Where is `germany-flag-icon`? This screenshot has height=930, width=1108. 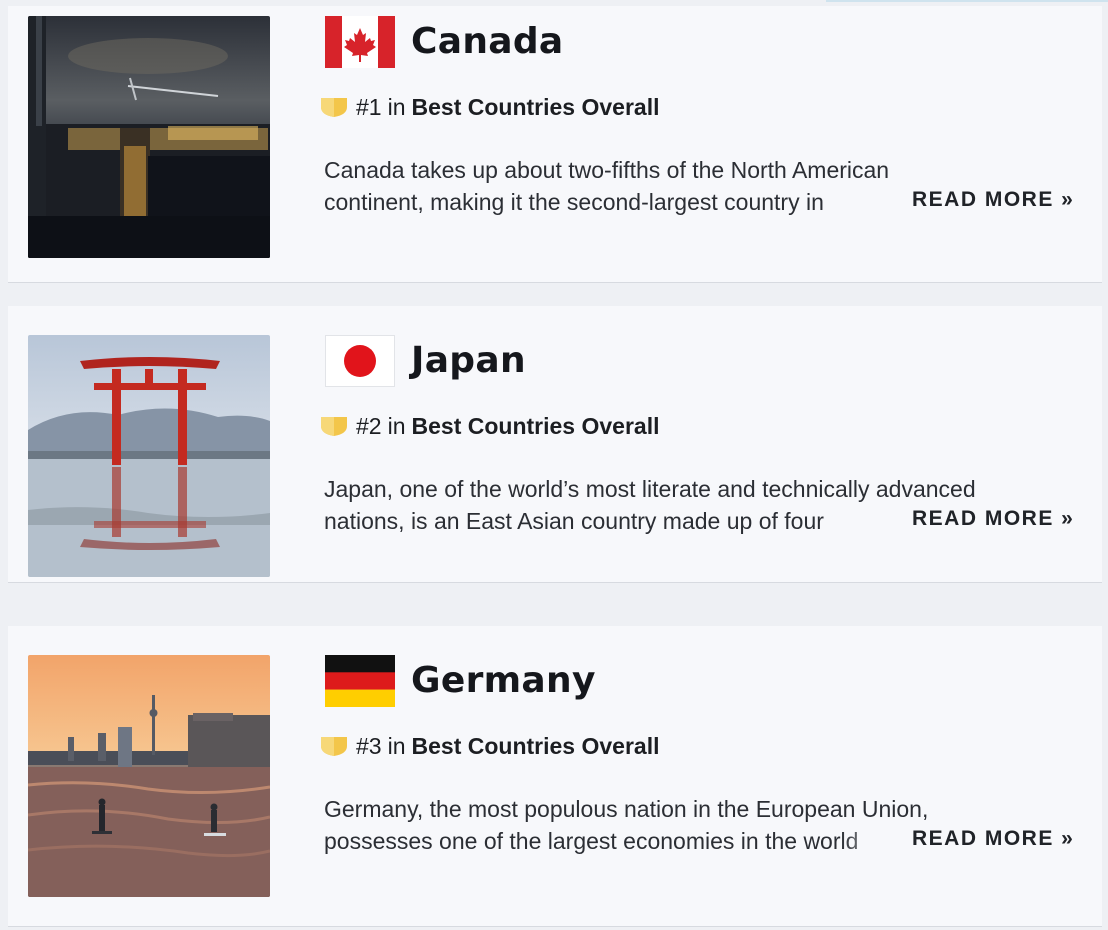 germany-flag-icon is located at coordinates (360, 681).